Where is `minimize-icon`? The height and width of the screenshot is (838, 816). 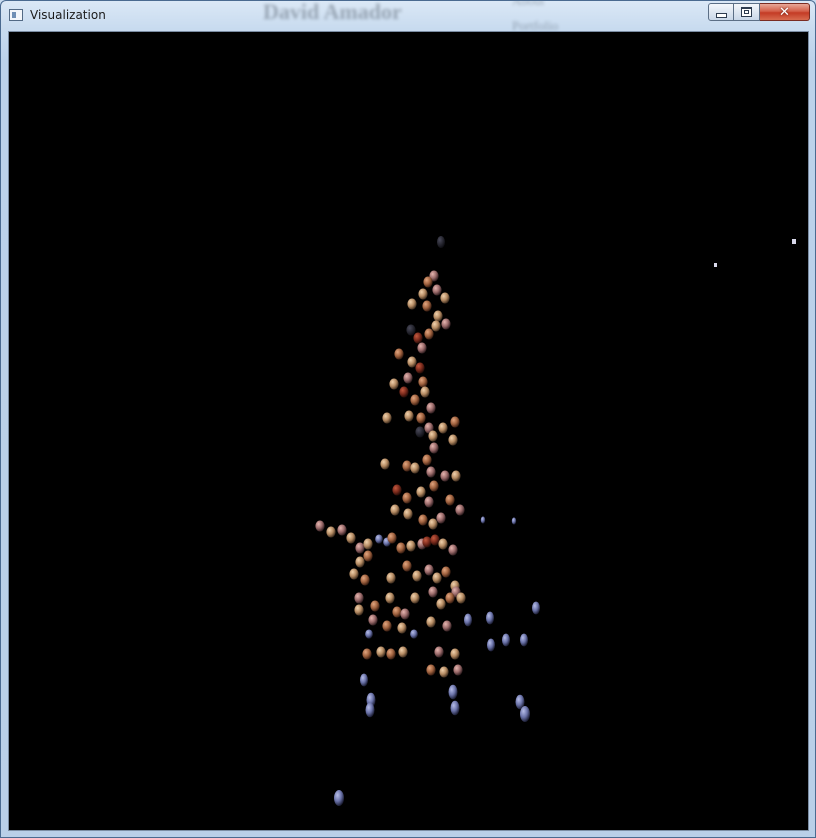
minimize-icon is located at coordinates (721, 15).